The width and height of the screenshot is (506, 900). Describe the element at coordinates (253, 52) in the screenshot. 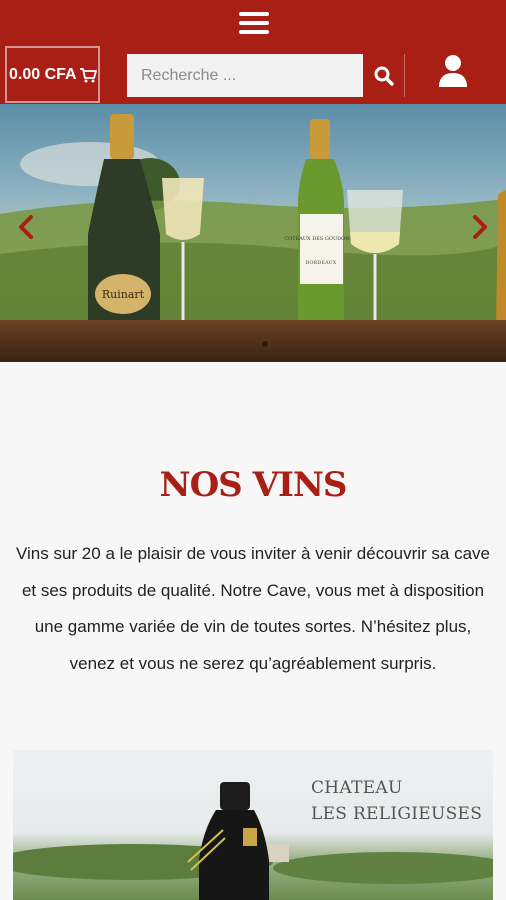

I see `header: 0.00 CFA` at that location.